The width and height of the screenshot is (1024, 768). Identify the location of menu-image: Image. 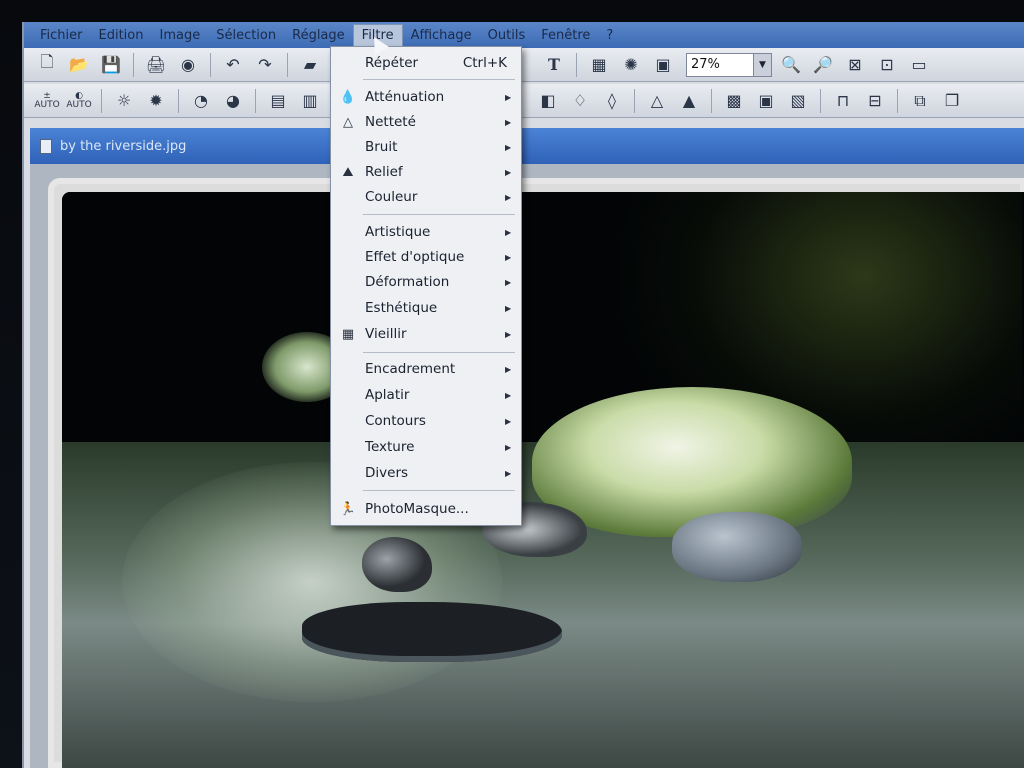
(179, 35).